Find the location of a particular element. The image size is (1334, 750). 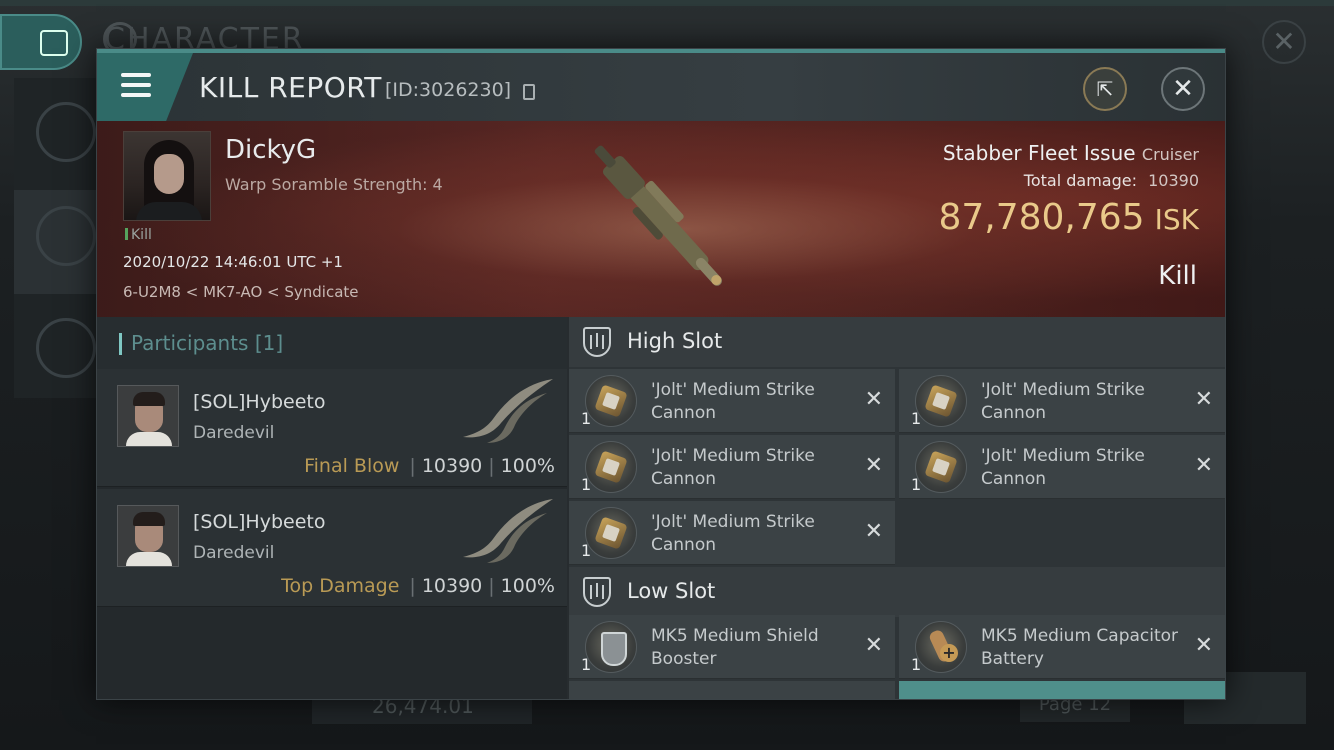

high-slot-label: High Slot is located at coordinates (675, 341).